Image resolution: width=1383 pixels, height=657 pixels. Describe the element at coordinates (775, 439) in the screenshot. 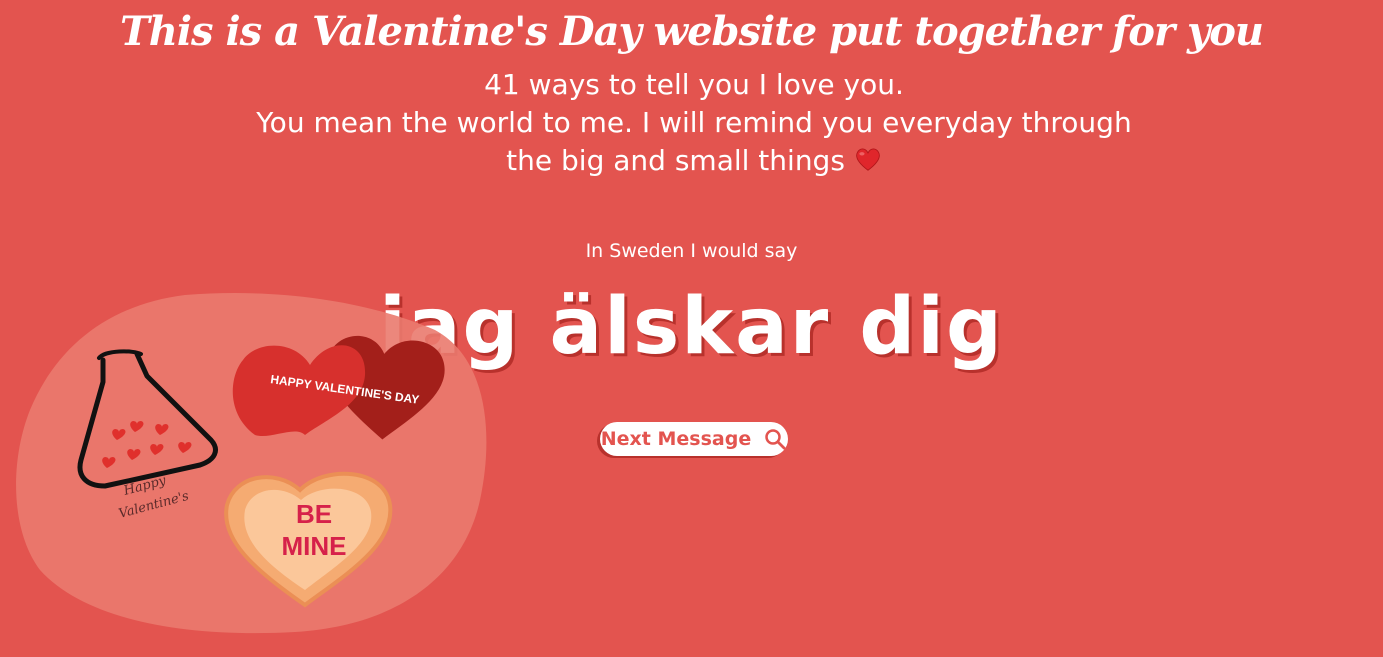

I see `search-icon` at that location.